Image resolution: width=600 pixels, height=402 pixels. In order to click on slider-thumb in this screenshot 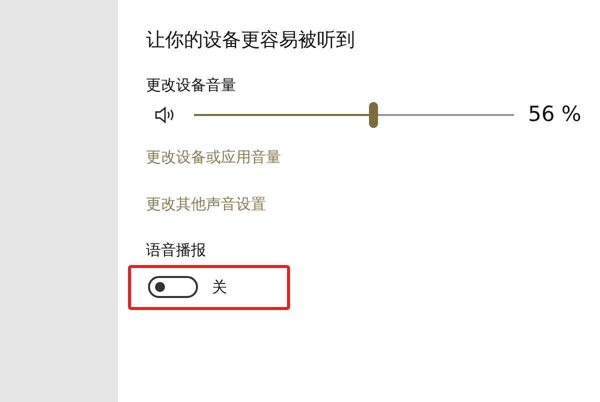, I will do `click(373, 115)`.